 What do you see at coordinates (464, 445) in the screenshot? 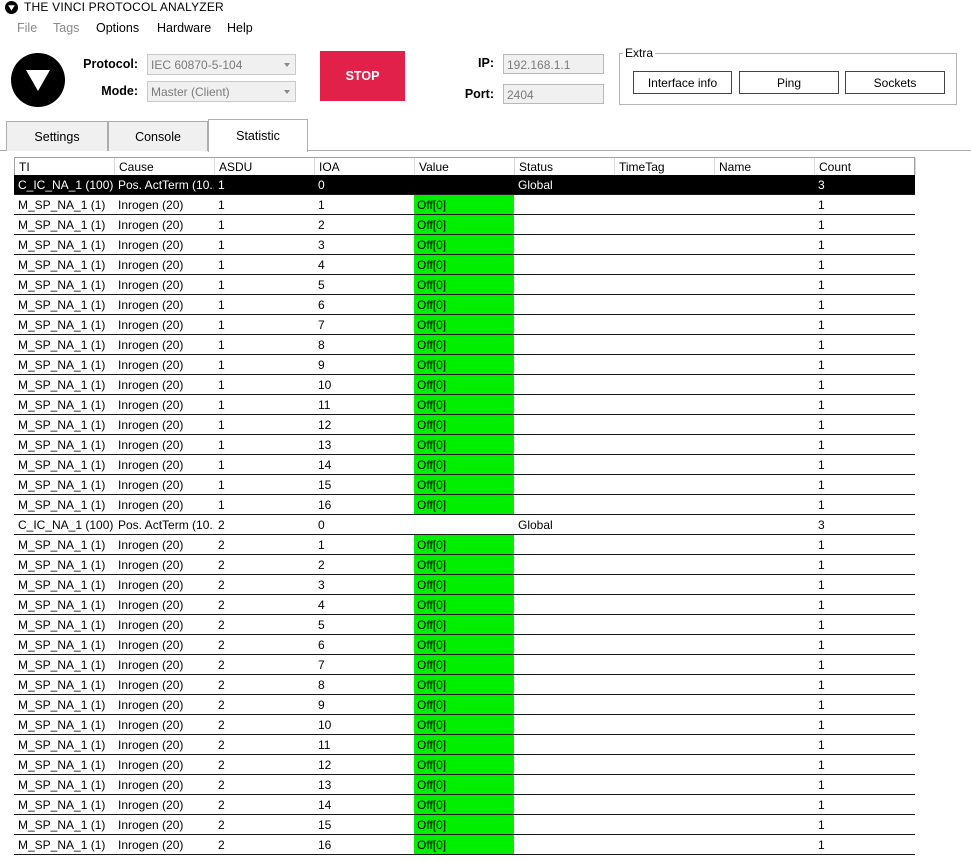
I see `table-row: M_SP_NA_1 (1) Inrogen (20) 1 13 Off[0] 1` at bounding box center [464, 445].